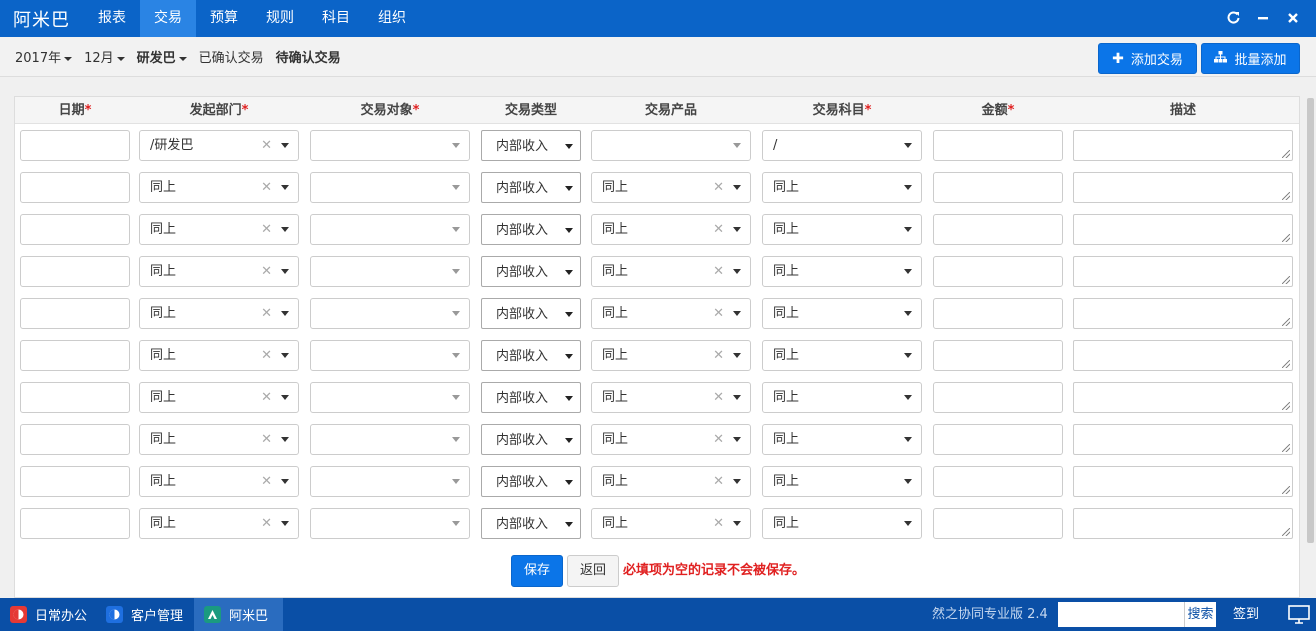 The width and height of the screenshot is (1316, 631). I want to click on dept-filter: 研发巴, so click(162, 56).